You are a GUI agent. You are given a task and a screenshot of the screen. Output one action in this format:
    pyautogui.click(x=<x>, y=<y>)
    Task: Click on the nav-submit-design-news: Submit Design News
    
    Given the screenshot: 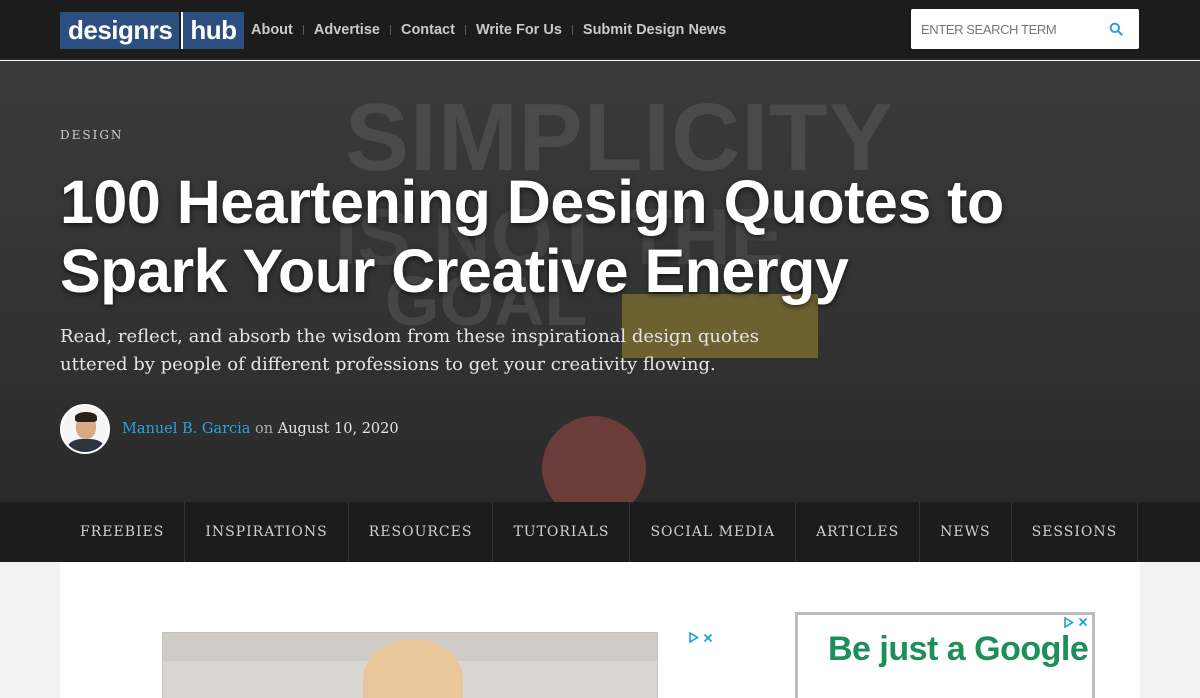 What is the action you would take?
    pyautogui.click(x=654, y=30)
    